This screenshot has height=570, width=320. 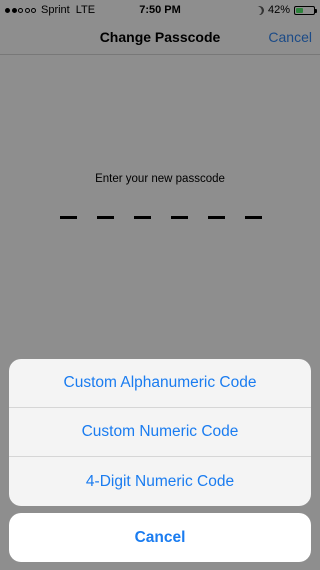 I want to click on option-custom-numeric-code: Custom Numeric Code, so click(x=160, y=432).